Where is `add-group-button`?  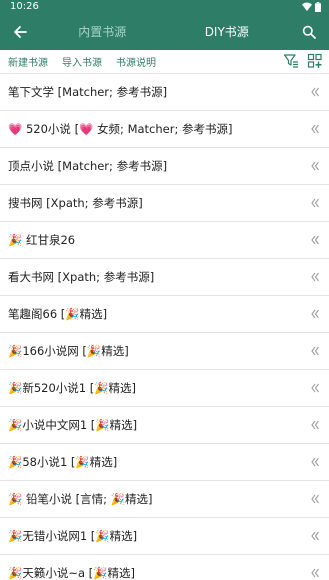
add-group-button is located at coordinates (315, 61).